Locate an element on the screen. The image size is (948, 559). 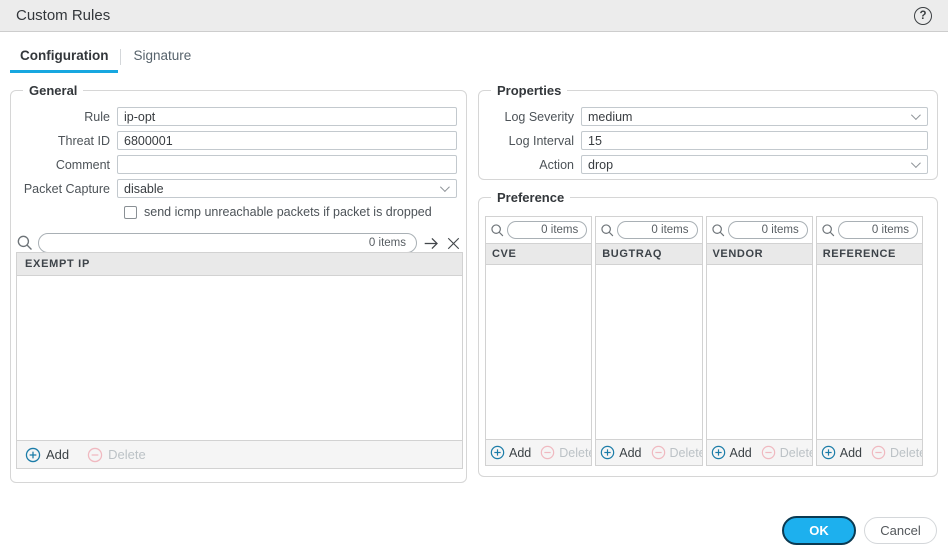
comment-input is located at coordinates (287, 164).